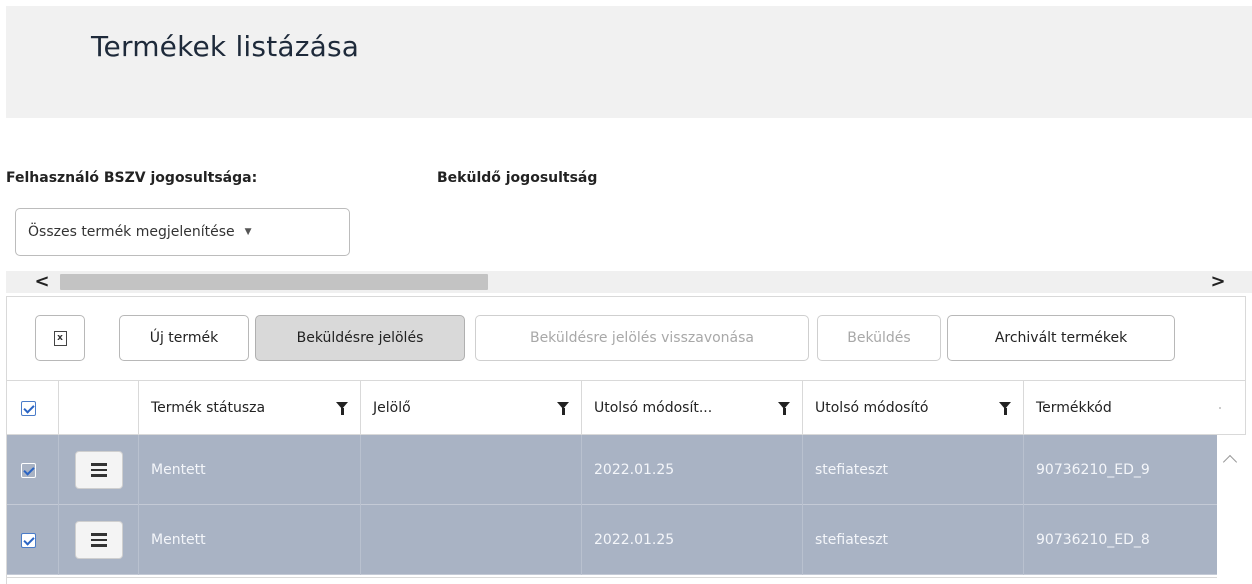  I want to click on caret-down-icon: ▼, so click(248, 232).